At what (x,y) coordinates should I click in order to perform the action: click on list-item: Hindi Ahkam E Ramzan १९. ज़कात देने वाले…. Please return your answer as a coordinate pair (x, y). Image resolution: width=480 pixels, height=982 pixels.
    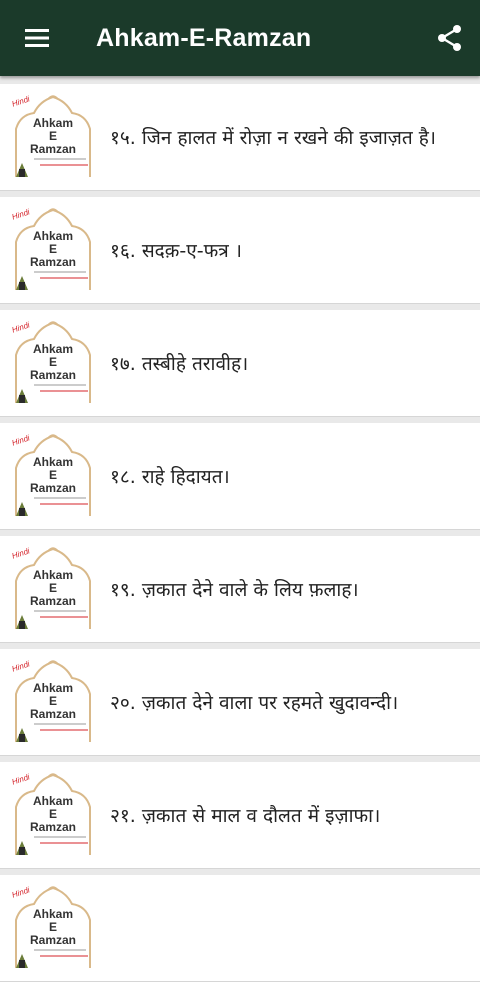
    Looking at the image, I should click on (240, 589).